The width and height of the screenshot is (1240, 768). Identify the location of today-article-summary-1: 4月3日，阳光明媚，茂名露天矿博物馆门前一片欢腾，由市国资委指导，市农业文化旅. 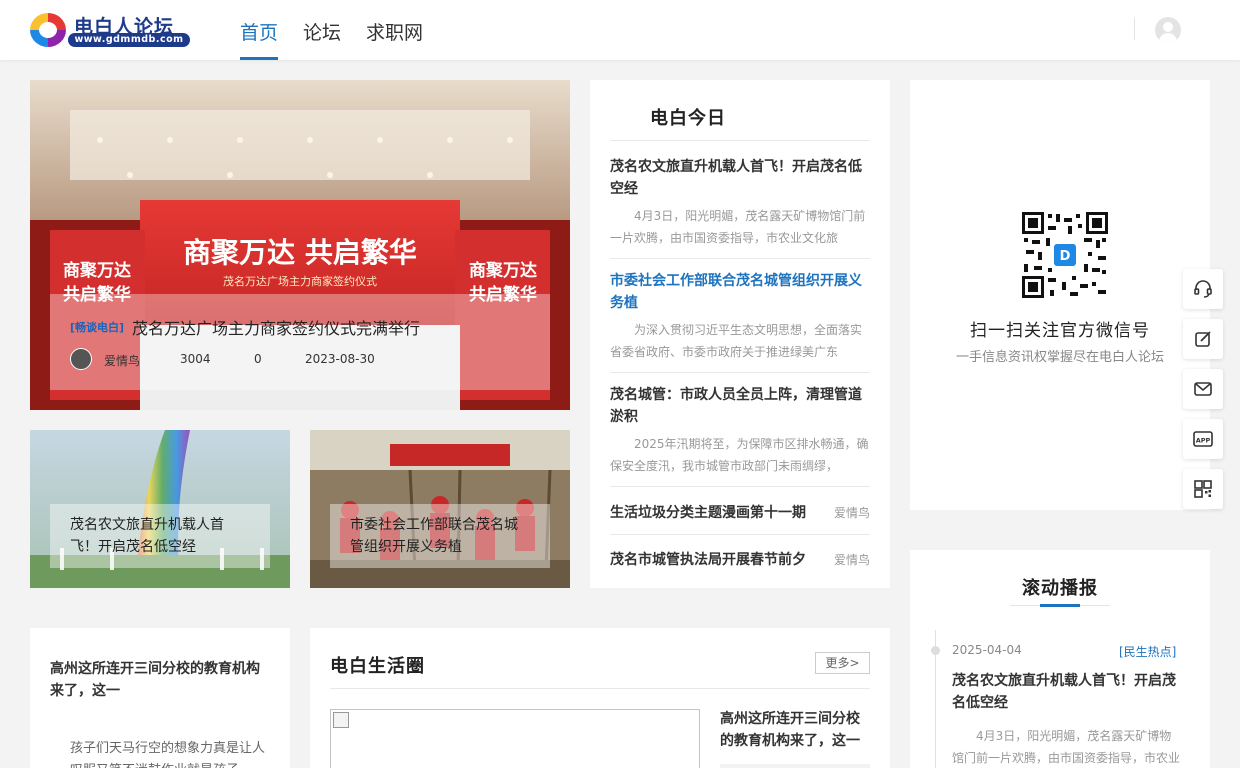
(738, 227).